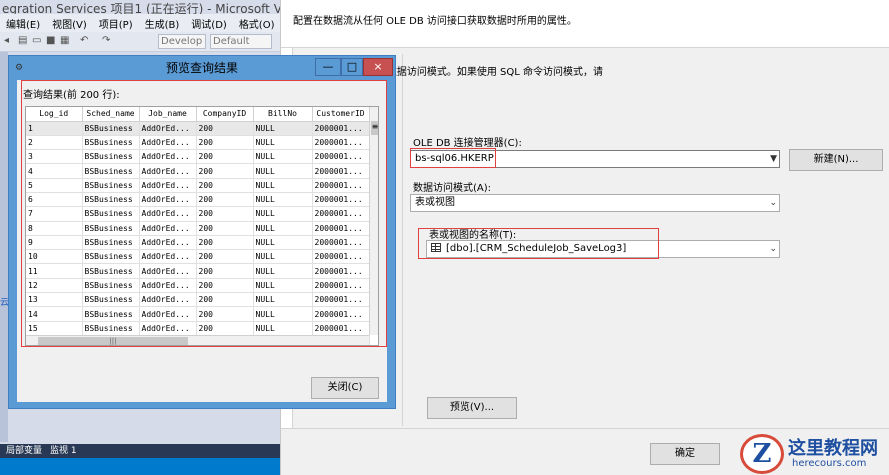  I want to click on watermark-url: herecours.com, so click(829, 463).